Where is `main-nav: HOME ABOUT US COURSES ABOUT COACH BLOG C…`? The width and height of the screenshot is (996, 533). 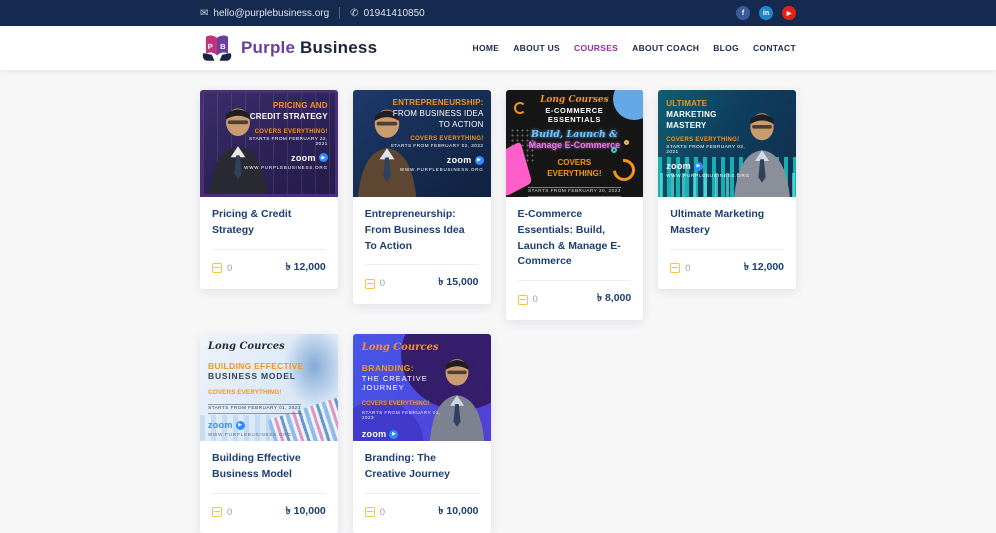 main-nav: HOME ABOUT US COURSES ABOUT COACH BLOG C… is located at coordinates (634, 48).